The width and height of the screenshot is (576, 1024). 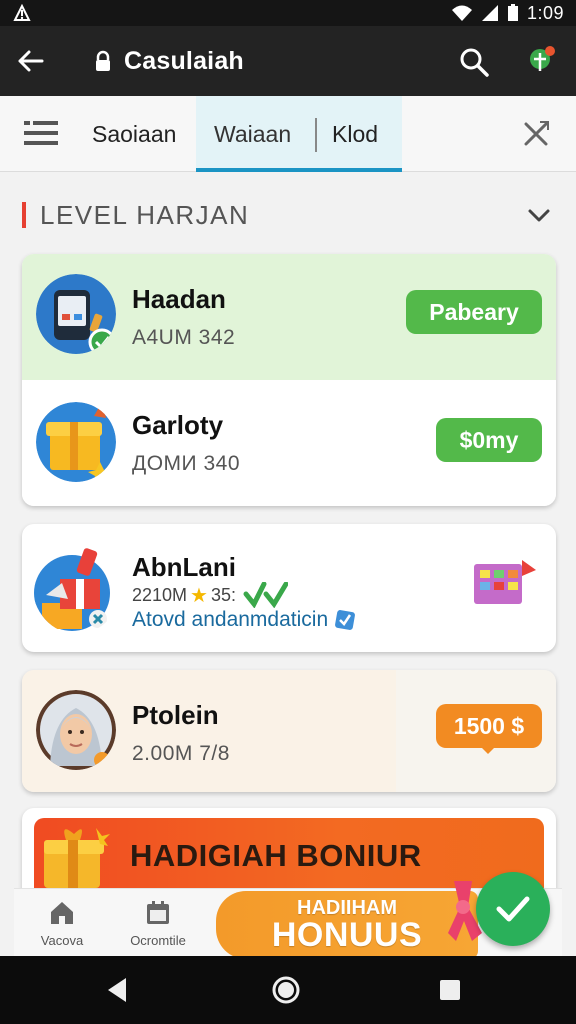 I want to click on star-icon: ★, so click(x=199, y=595).